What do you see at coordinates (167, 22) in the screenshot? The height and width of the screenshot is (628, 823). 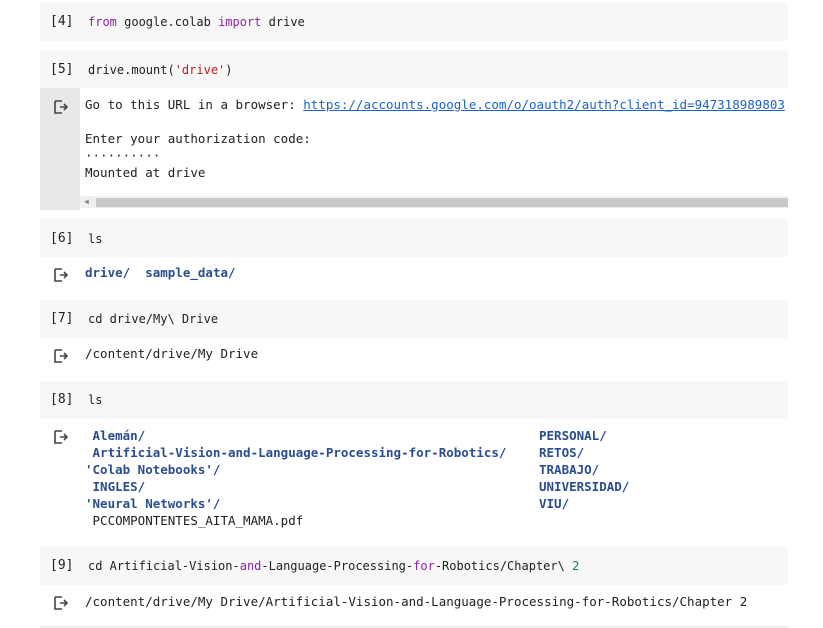 I see `code-text: google.colab` at bounding box center [167, 22].